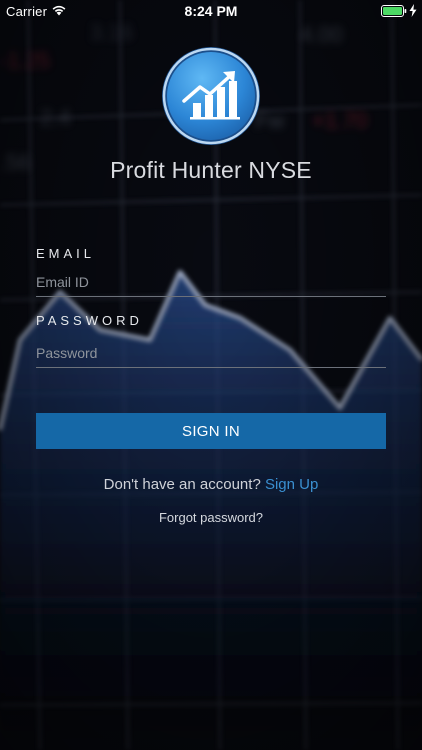  I want to click on status-time: 8:24 PM, so click(211, 11).